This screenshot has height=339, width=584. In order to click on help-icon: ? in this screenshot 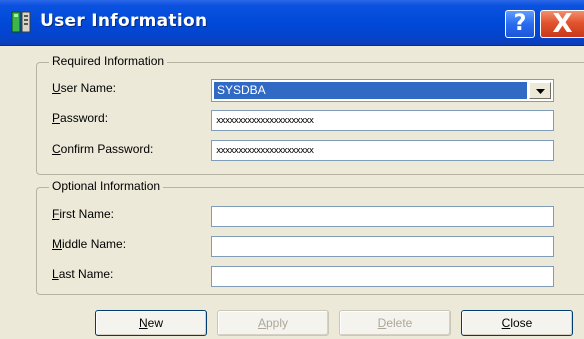, I will do `click(520, 23)`.